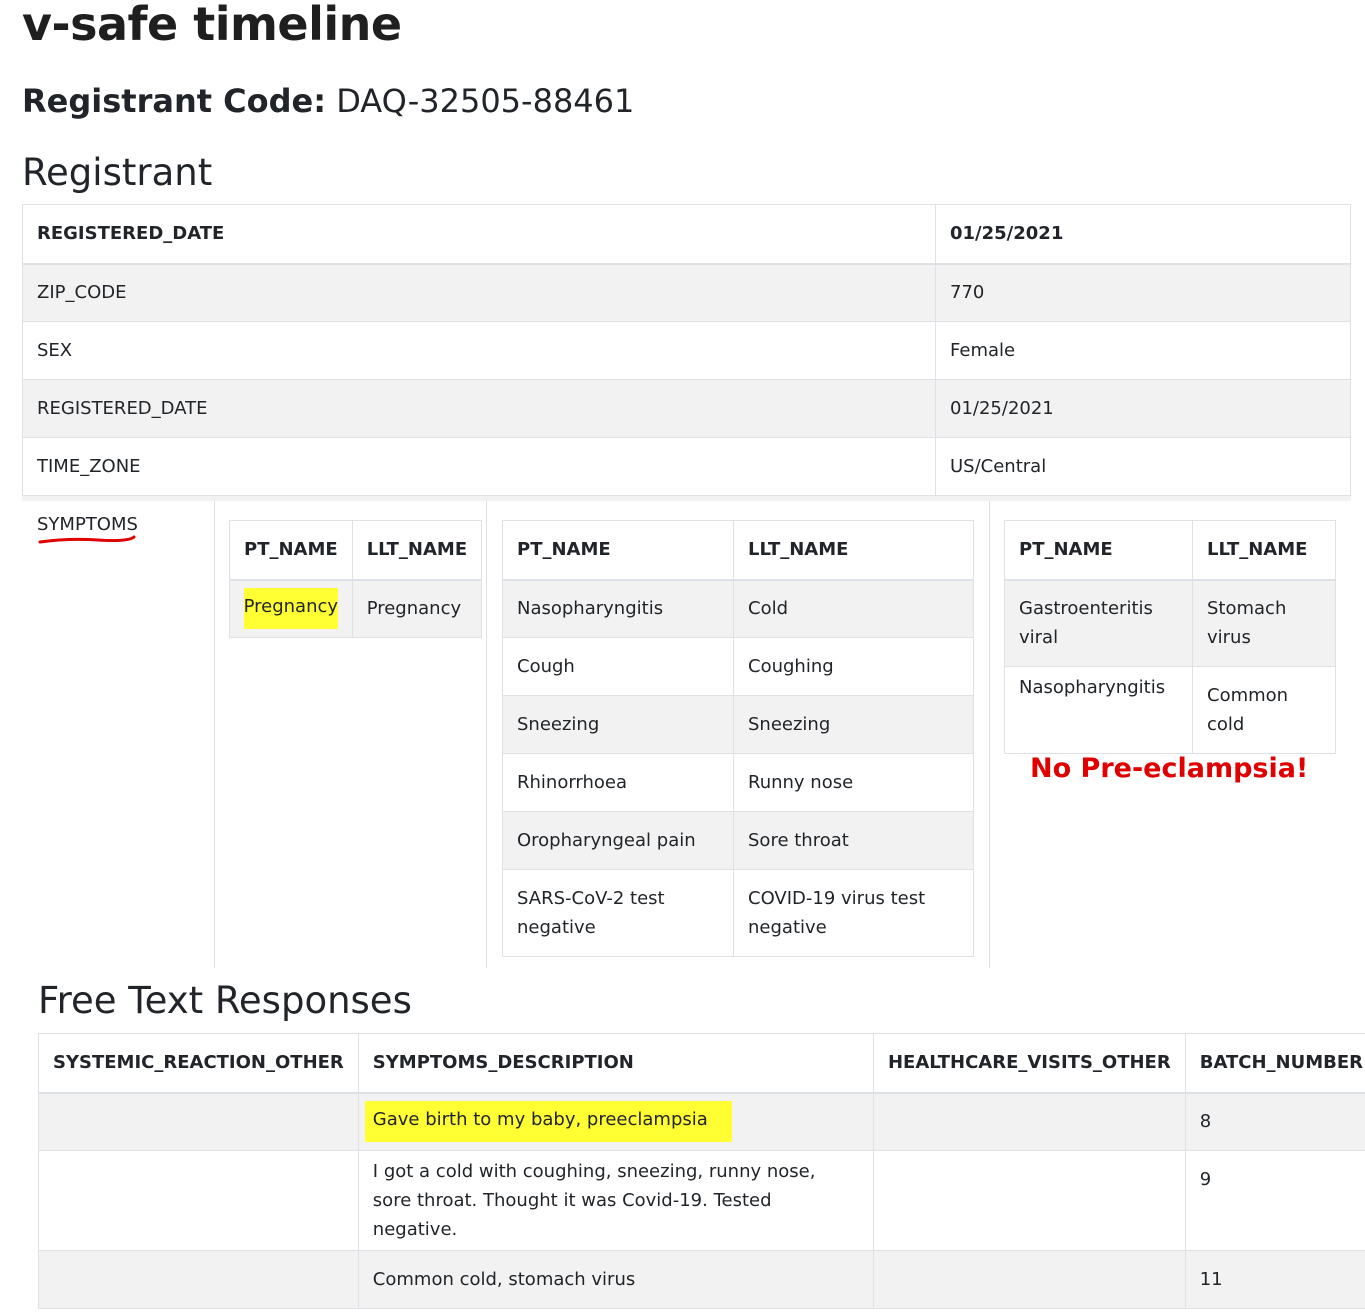  I want to click on table-row: Gave birth to my baby, preeclampsia 8, so click(701, 1121).